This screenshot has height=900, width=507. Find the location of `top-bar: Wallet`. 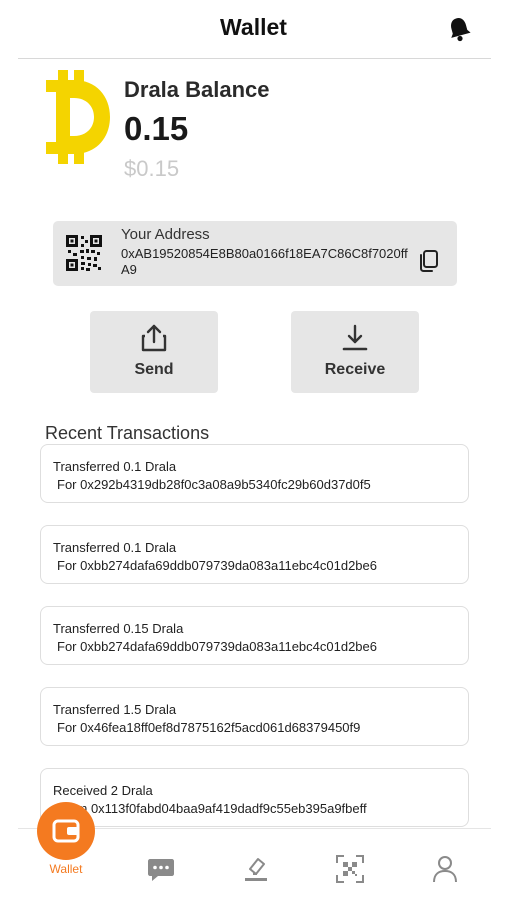

top-bar: Wallet is located at coordinates (253, 29).